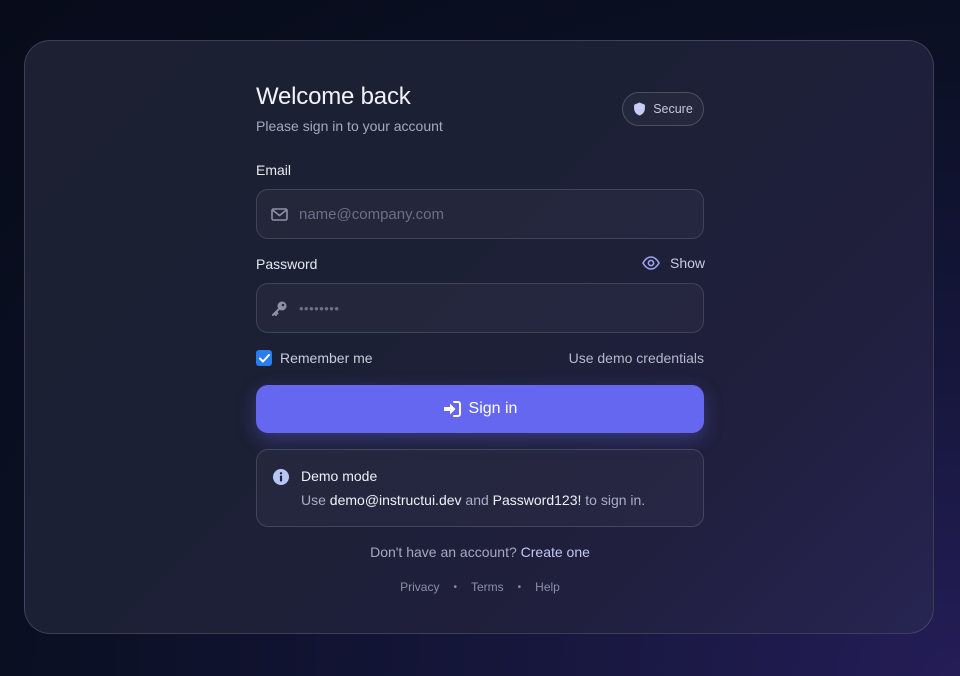 This screenshot has width=960, height=676. I want to click on remember-label: Remember me, so click(326, 358).